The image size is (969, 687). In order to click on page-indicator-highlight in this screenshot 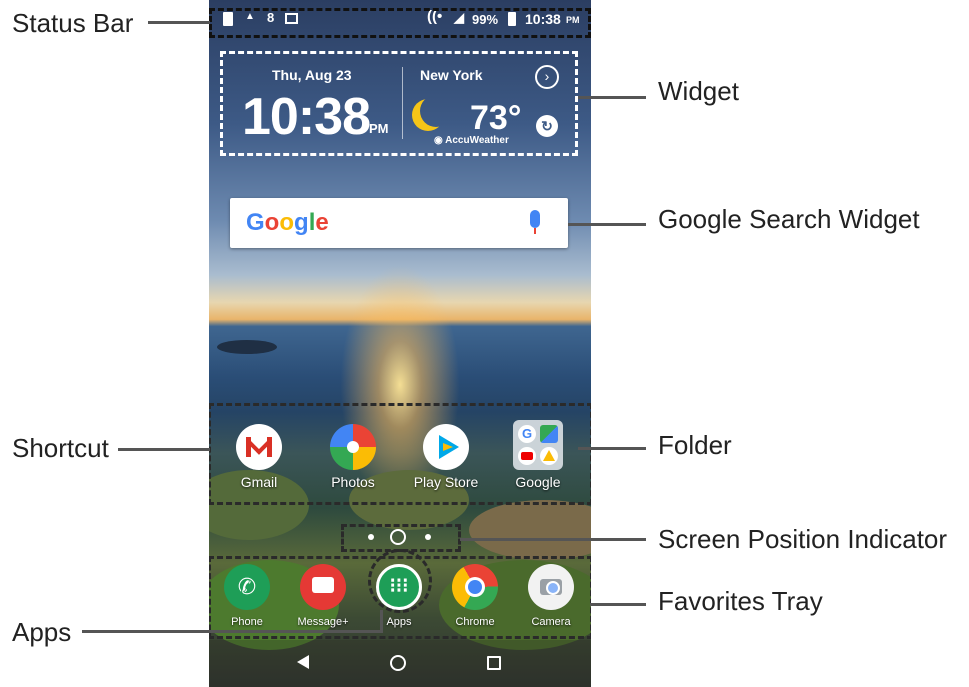, I will do `click(401, 538)`.